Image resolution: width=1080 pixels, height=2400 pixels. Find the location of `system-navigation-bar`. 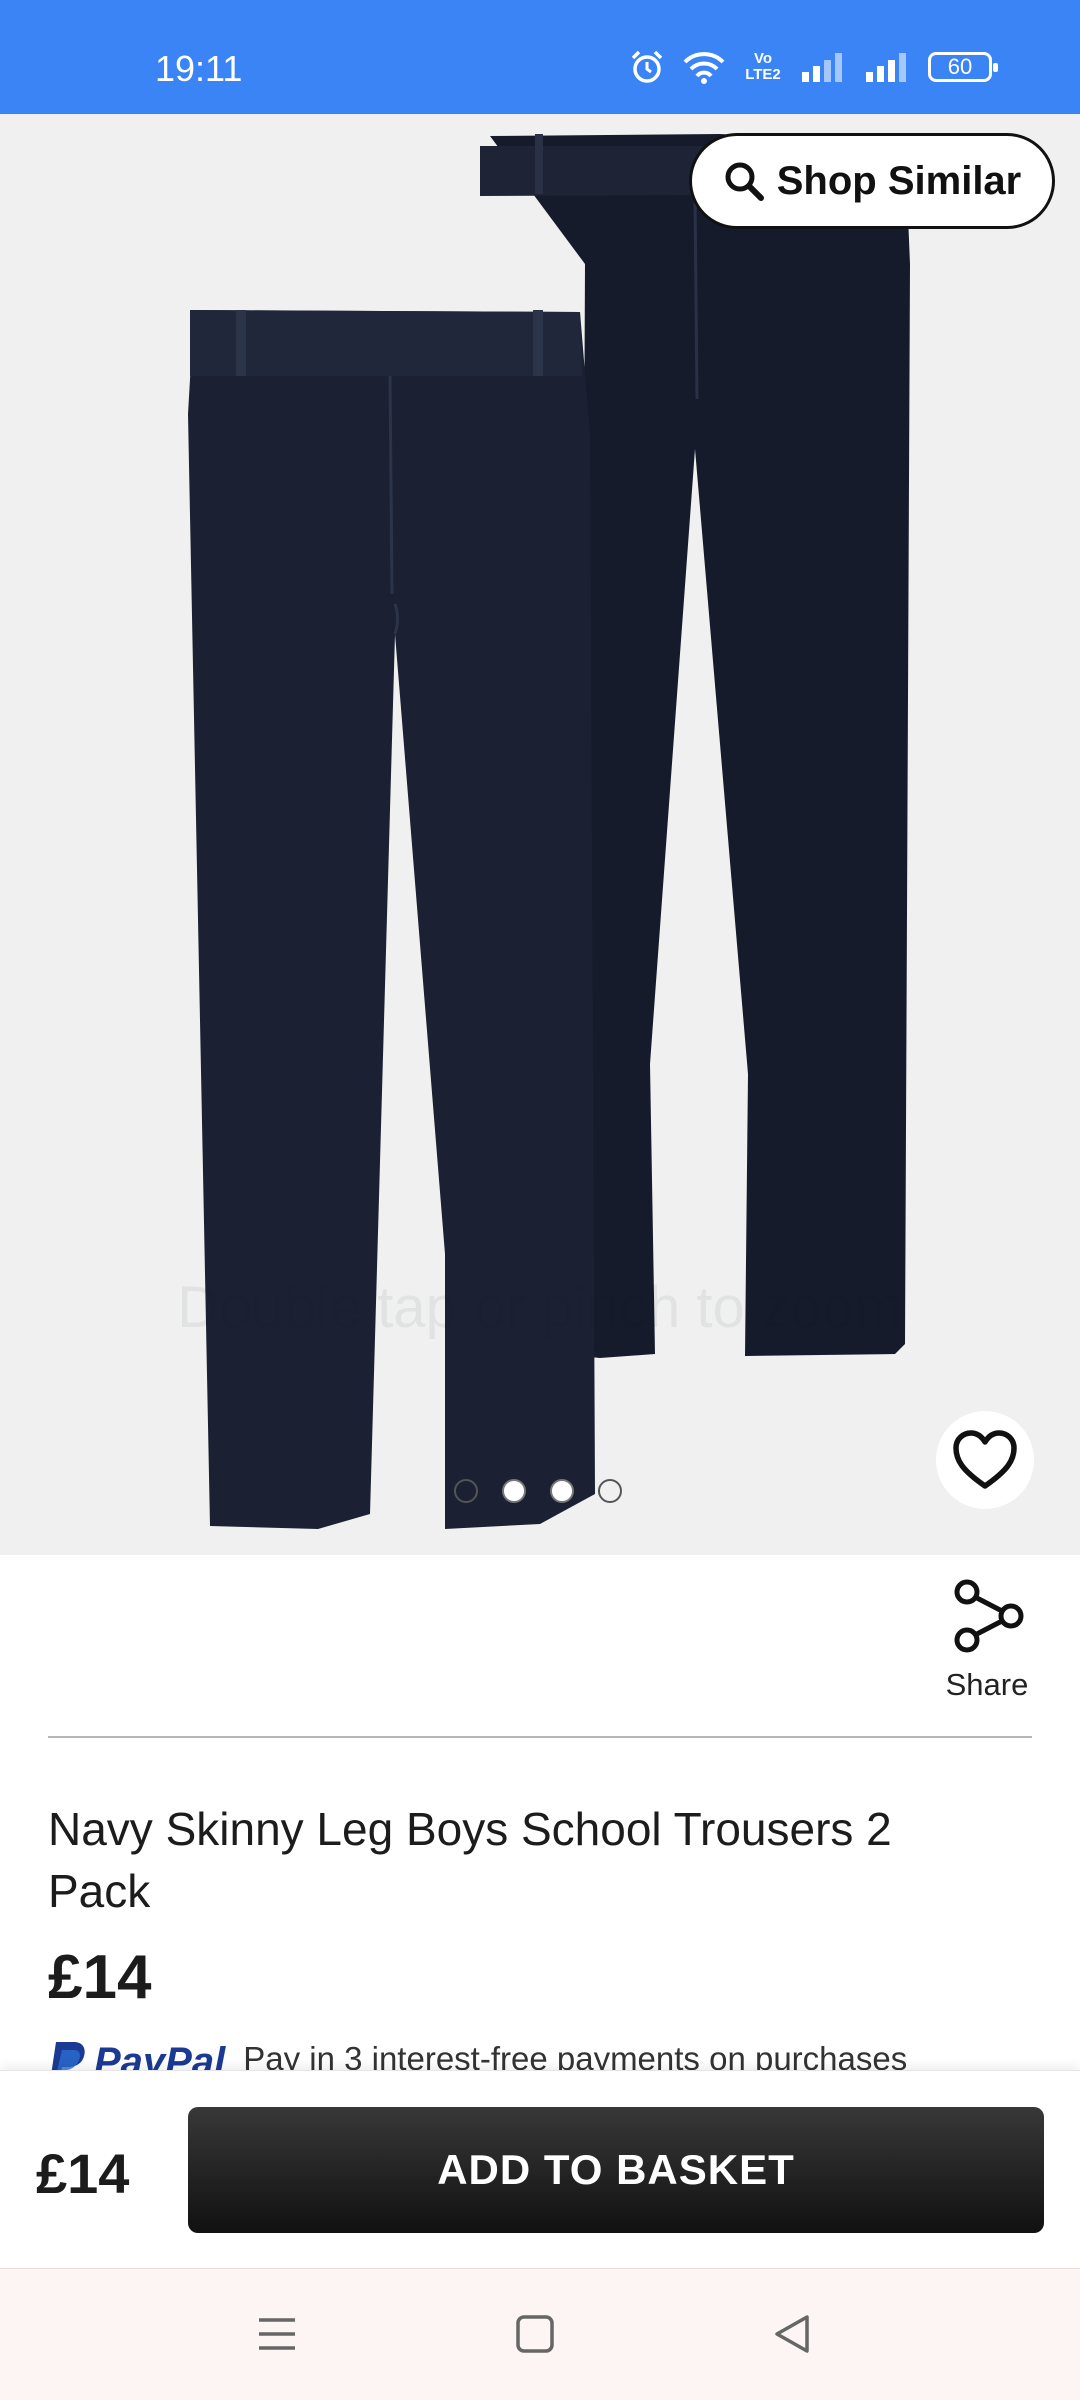

system-navigation-bar is located at coordinates (540, 2334).